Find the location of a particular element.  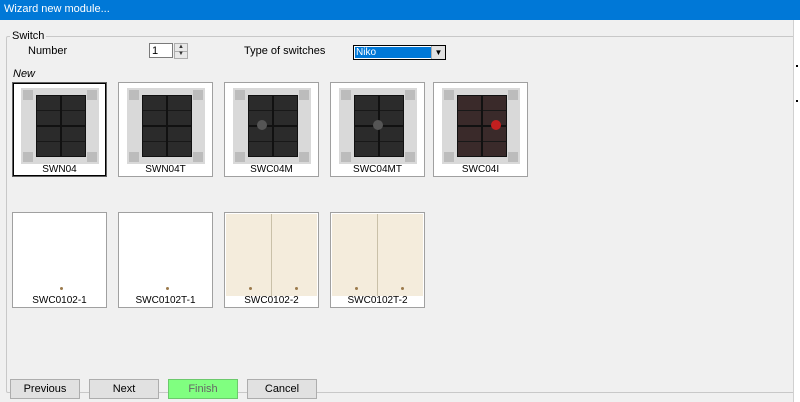

module-tile-swc0102t-1: SWC0102T-1 is located at coordinates (165, 260).